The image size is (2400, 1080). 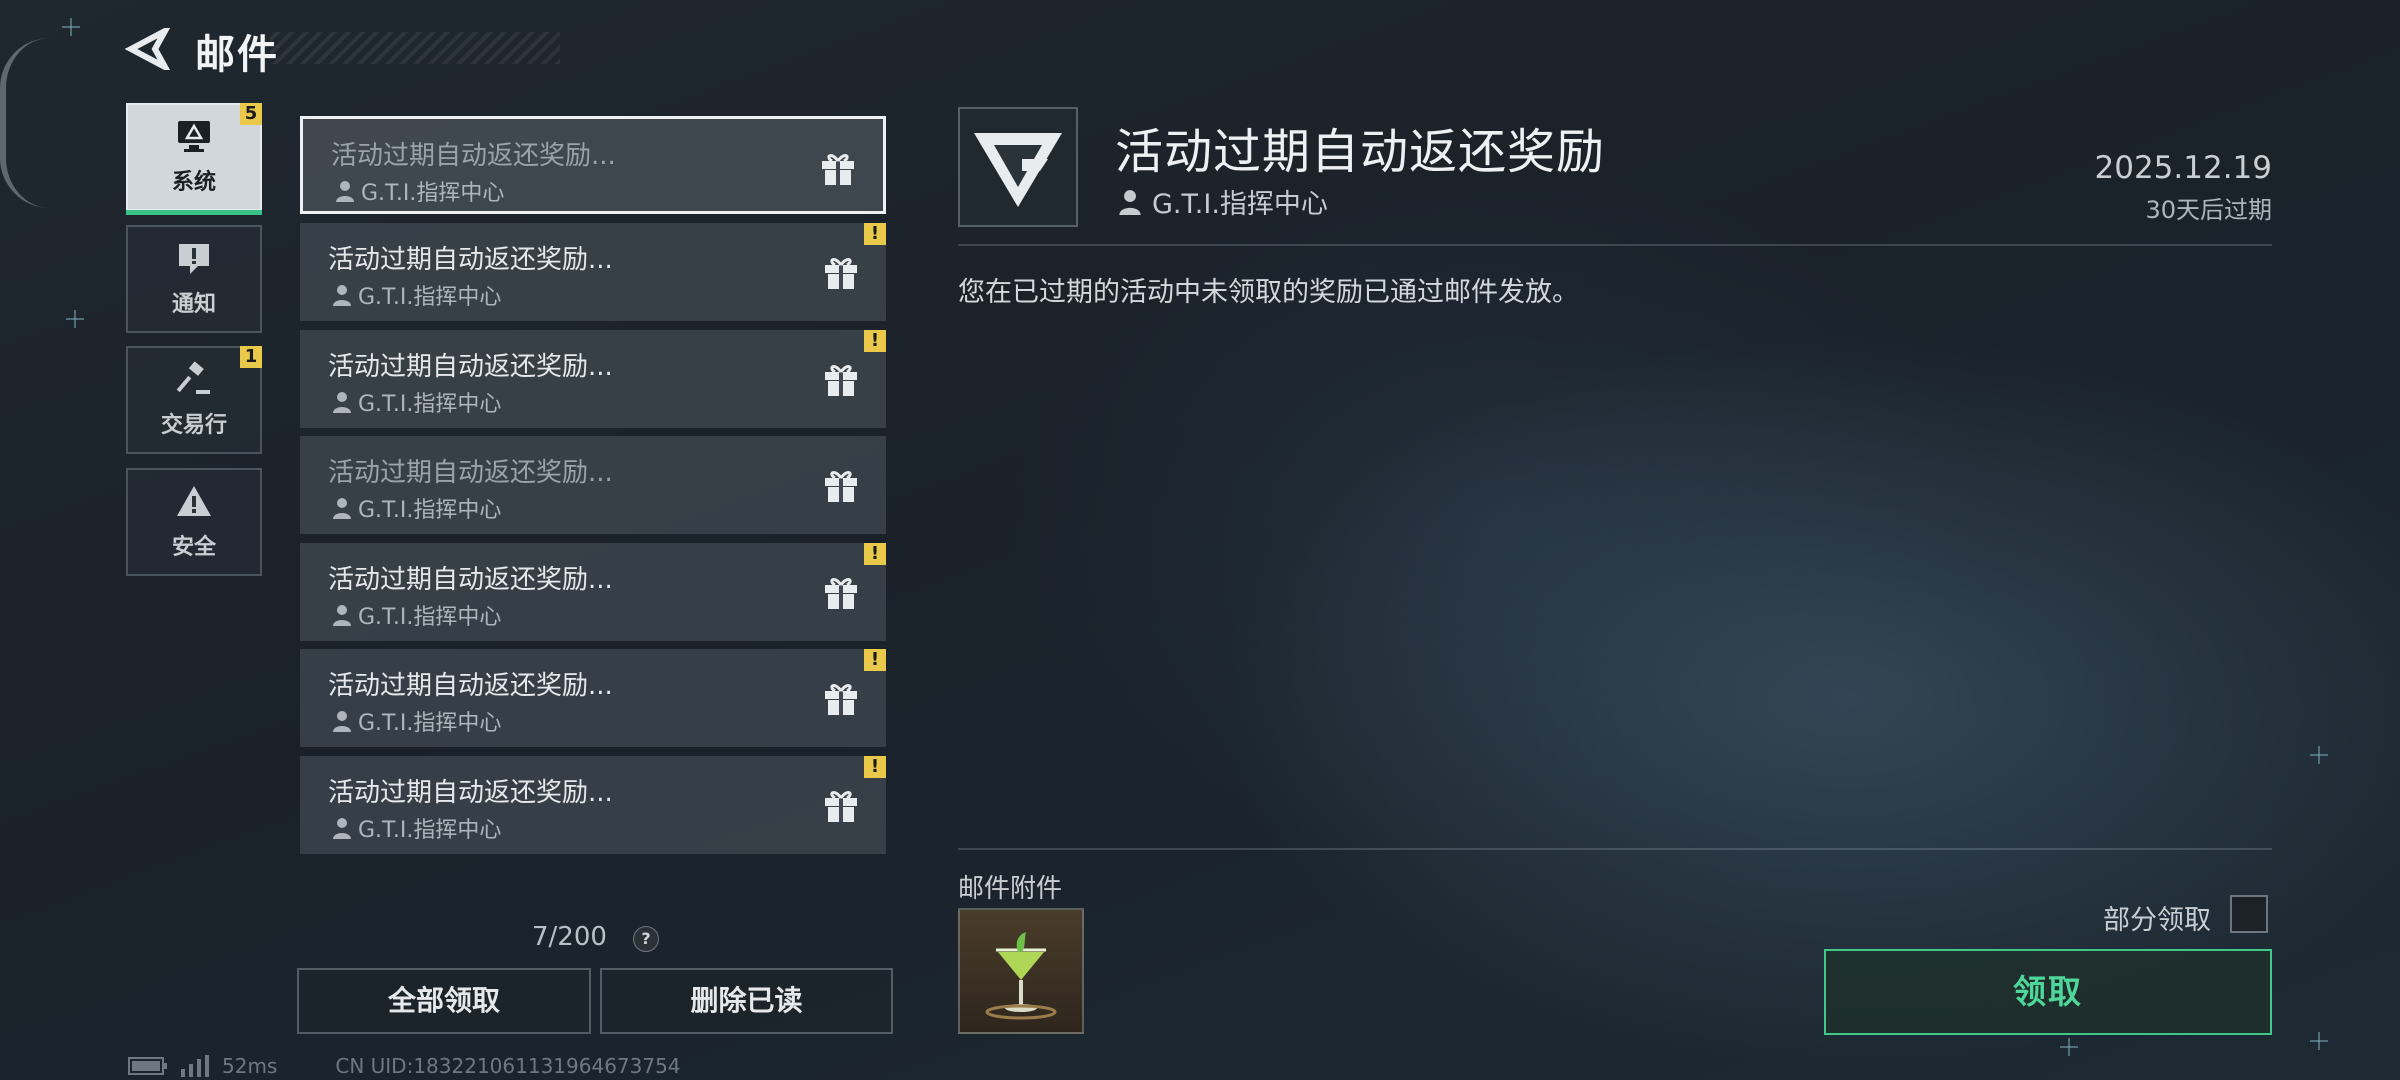 What do you see at coordinates (194, 400) in the screenshot?
I see `tab-auction: 交易行 1` at bounding box center [194, 400].